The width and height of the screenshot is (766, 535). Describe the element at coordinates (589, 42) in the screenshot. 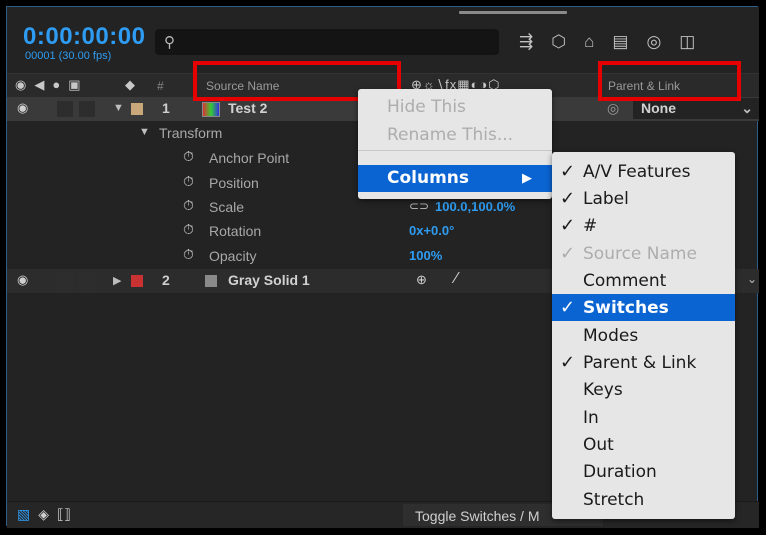

I see `shy-layers-icon: ⌂` at that location.